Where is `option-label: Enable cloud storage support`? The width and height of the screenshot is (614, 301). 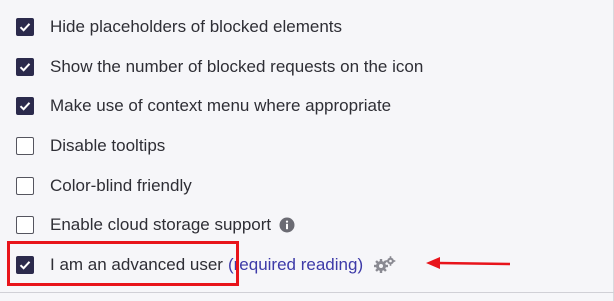 option-label: Enable cloud storage support is located at coordinates (161, 224).